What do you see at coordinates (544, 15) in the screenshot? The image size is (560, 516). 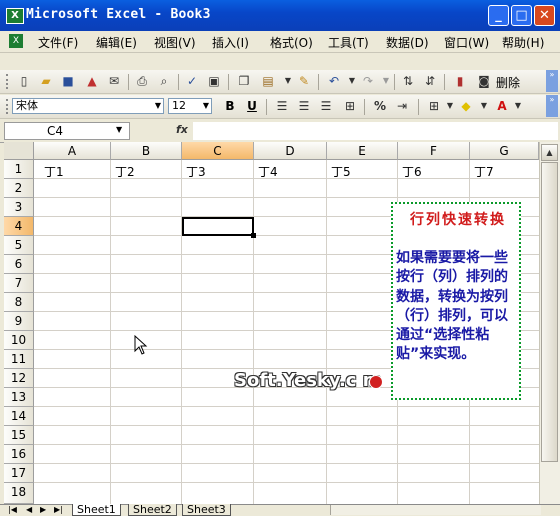 I see `close-button: ✕` at bounding box center [544, 15].